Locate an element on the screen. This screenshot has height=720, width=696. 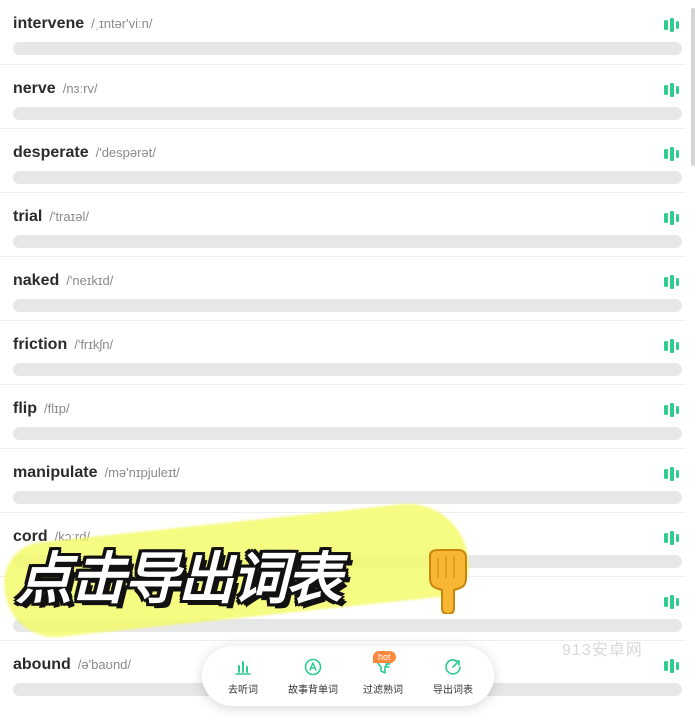
hot-badge: hot is located at coordinates (384, 656).